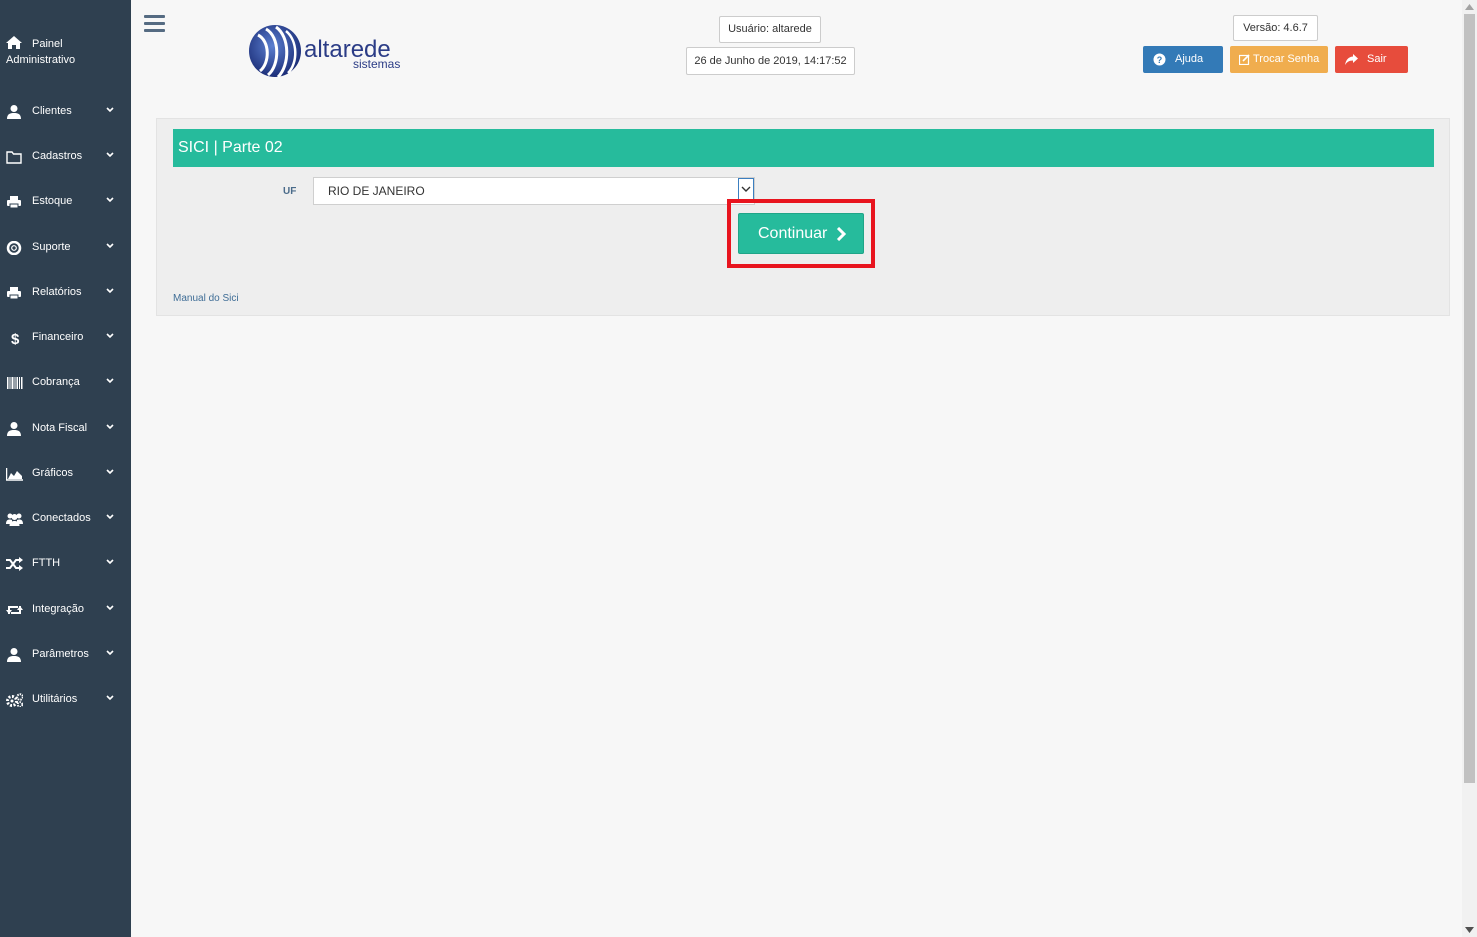  I want to click on retweet-icon, so click(14, 610).